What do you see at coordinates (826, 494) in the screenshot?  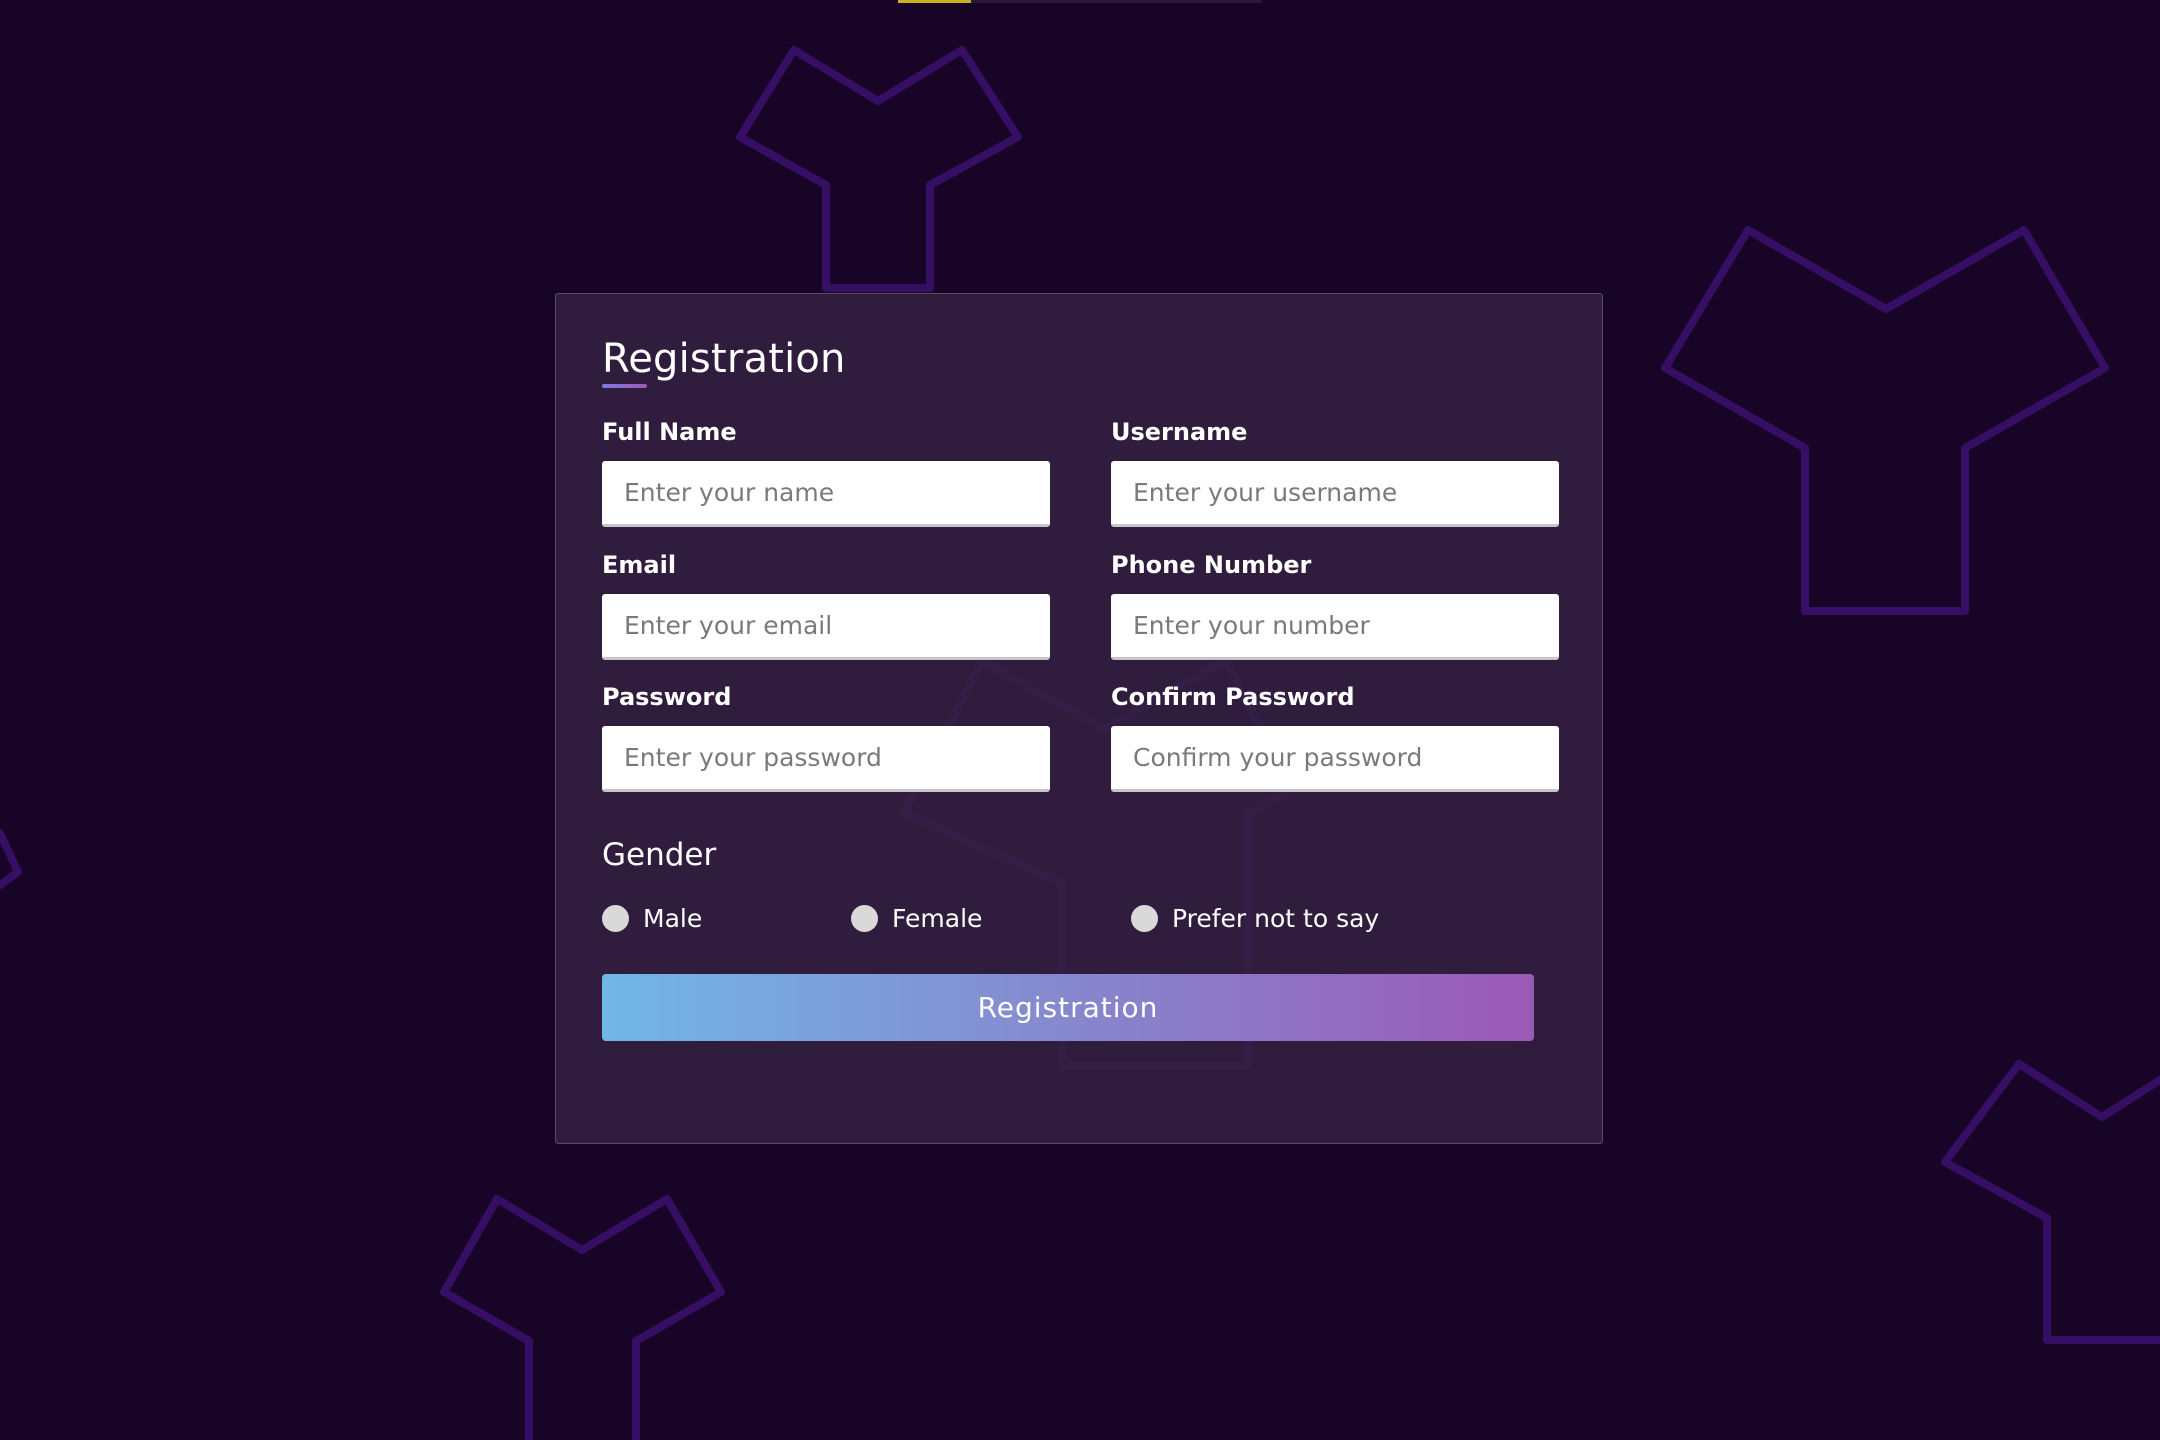 I see `full-name-input` at bounding box center [826, 494].